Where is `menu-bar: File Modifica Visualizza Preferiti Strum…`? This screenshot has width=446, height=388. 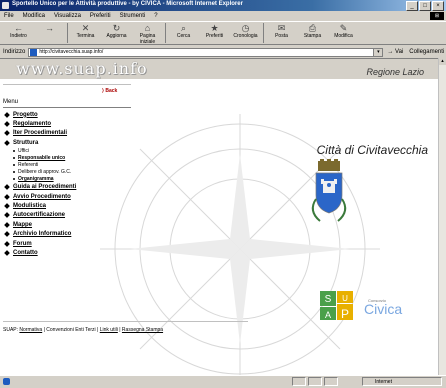 menu-bar: File Modifica Visualizza Preferiti Strum… is located at coordinates (223, 16).